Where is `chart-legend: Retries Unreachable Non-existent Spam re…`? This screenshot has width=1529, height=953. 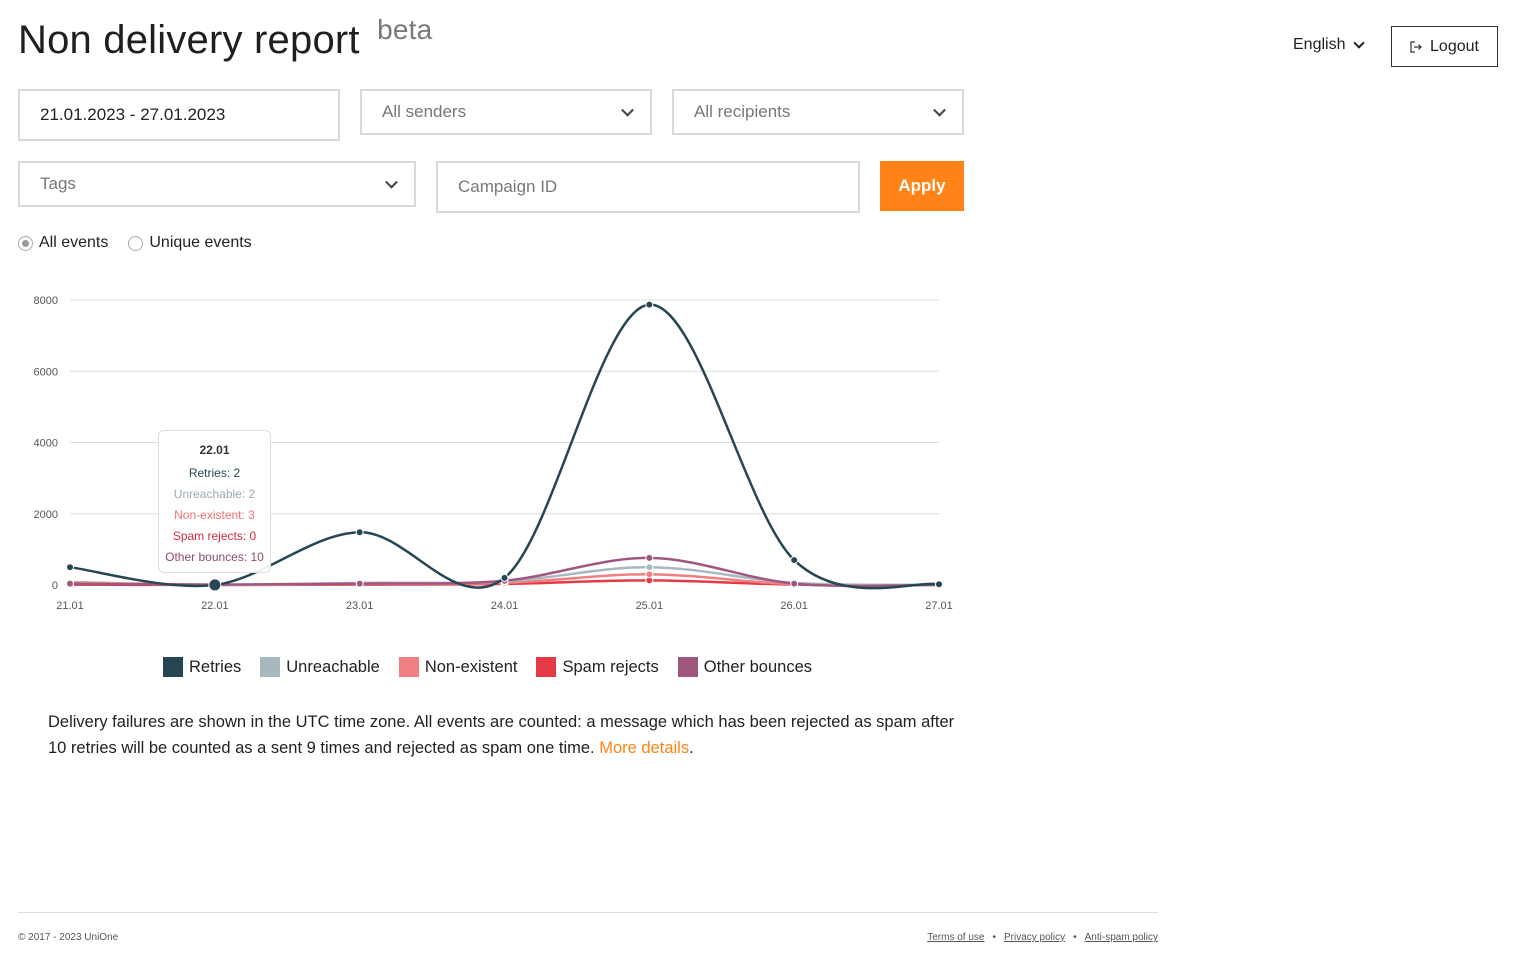
chart-legend: Retries Unreachable Non-existent Spam re… is located at coordinates (487, 667).